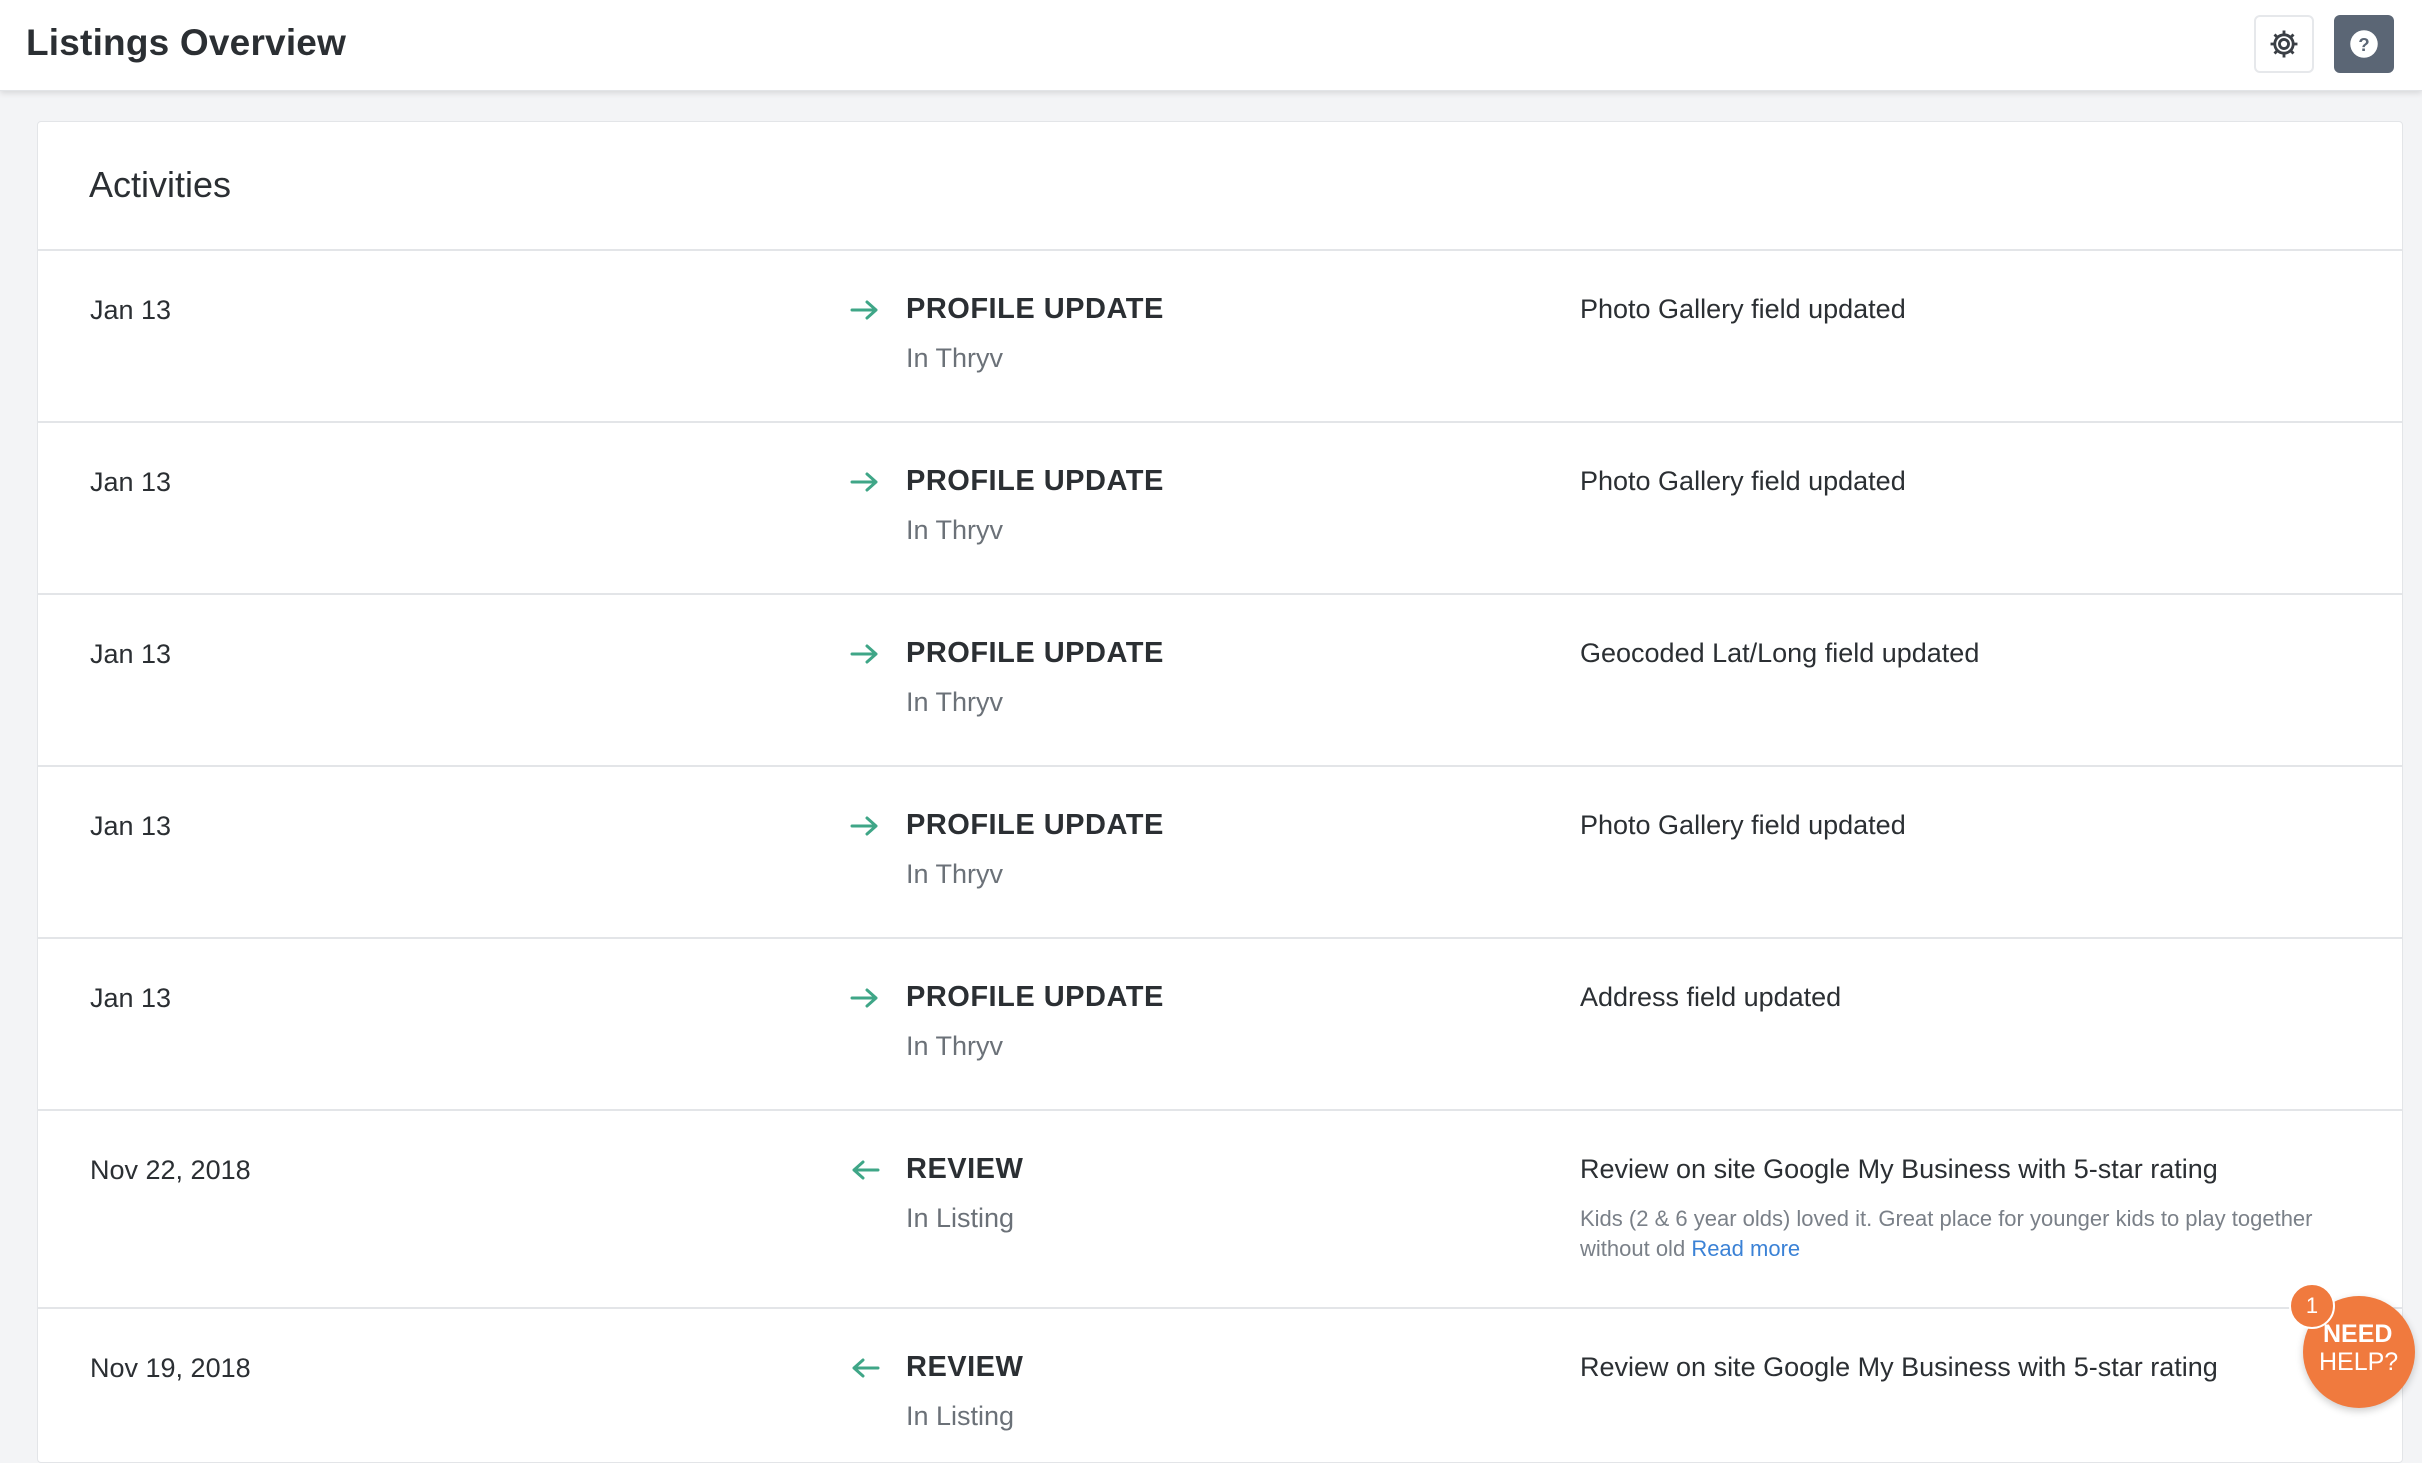 The height and width of the screenshot is (1463, 2422). Describe the element at coordinates (170, 1368) in the screenshot. I see `activity-date: Nov 19, 2018` at that location.